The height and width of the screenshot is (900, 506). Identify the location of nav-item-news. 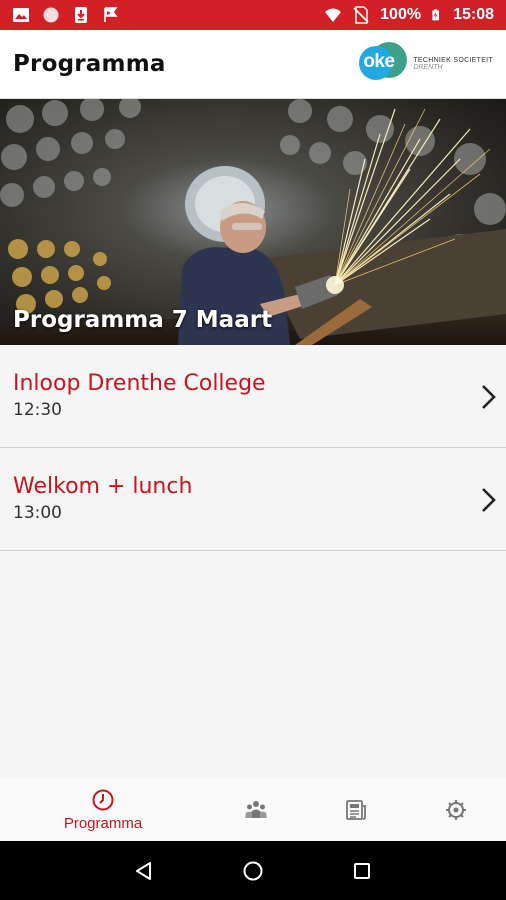
(356, 809).